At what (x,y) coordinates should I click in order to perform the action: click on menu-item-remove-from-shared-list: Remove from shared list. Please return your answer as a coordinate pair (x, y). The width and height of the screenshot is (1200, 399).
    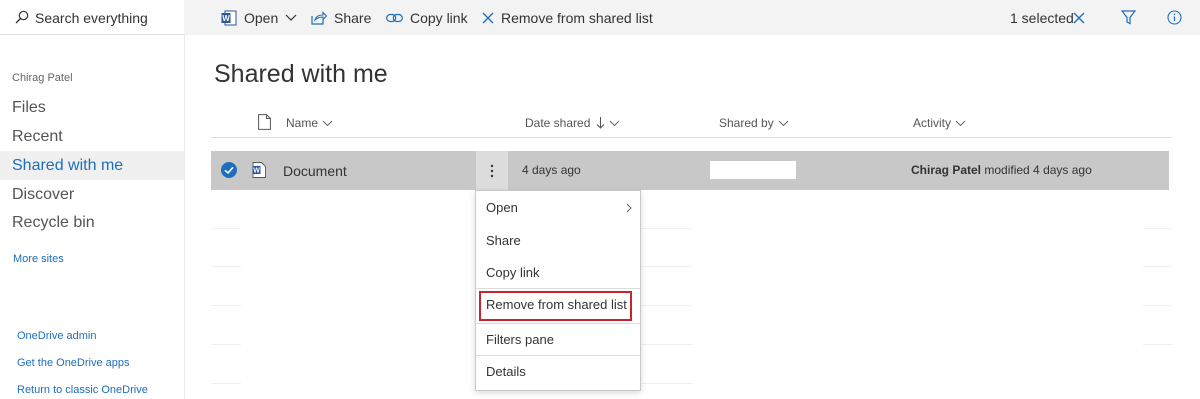
    Looking at the image, I should click on (555, 306).